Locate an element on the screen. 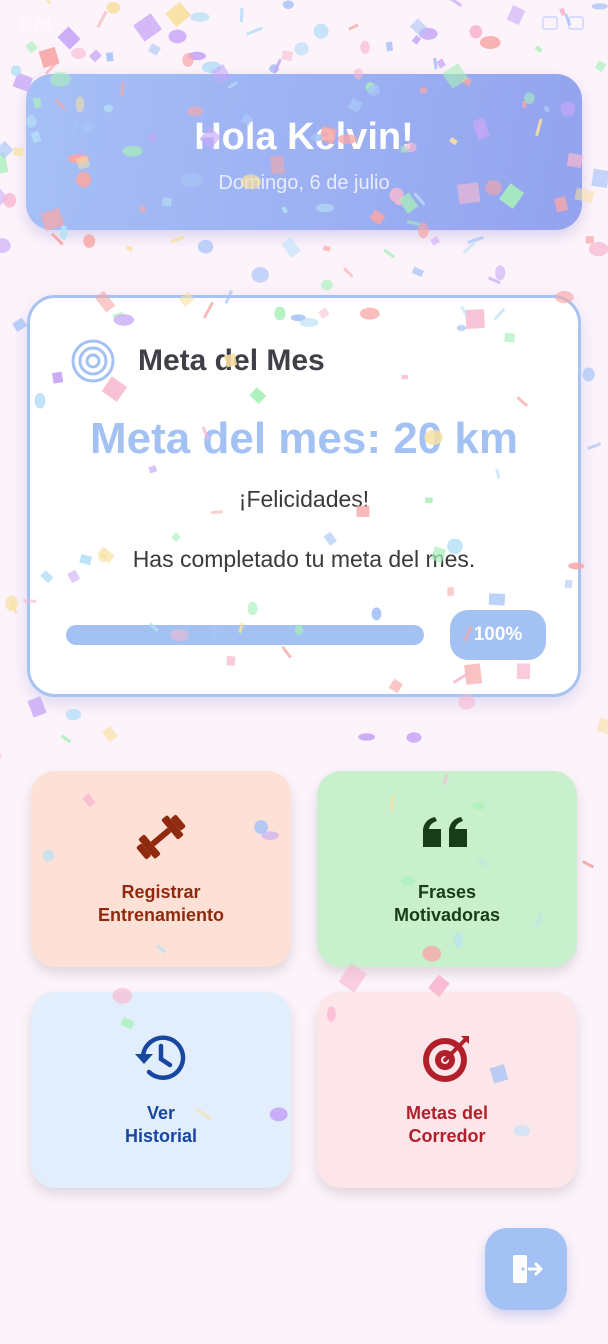 The width and height of the screenshot is (608, 1344). runner-goals-button: Metas del Corredor is located at coordinates (447, 1090).